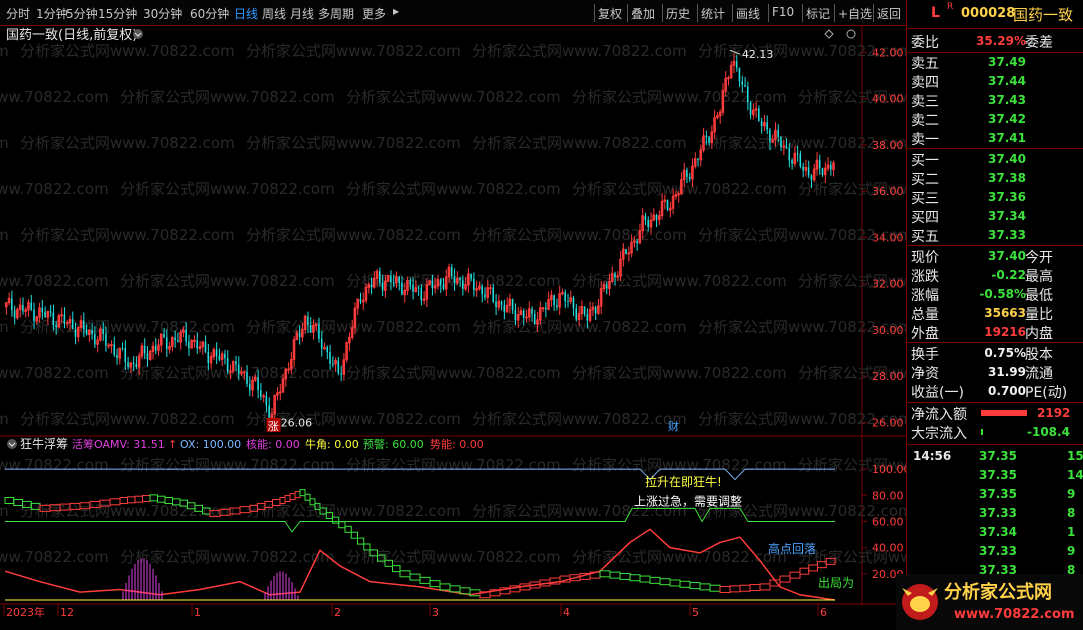  What do you see at coordinates (748, 13) in the screenshot?
I see `toolbar-button-4: 画线` at bounding box center [748, 13].